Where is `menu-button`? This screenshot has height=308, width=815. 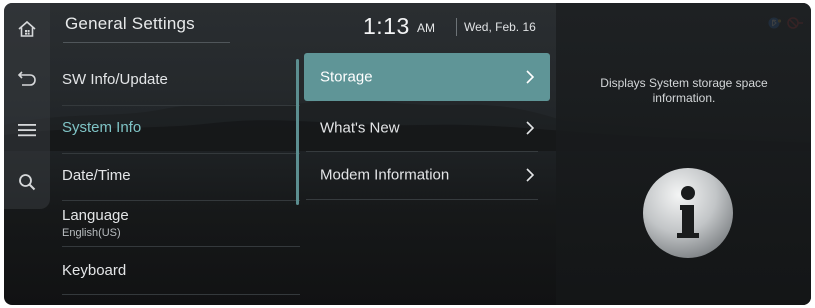
menu-button is located at coordinates (27, 130).